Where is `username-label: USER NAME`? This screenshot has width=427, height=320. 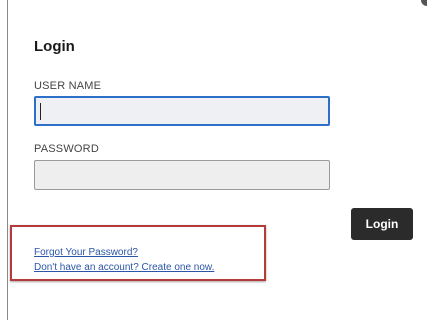
username-label: USER NAME is located at coordinates (68, 86).